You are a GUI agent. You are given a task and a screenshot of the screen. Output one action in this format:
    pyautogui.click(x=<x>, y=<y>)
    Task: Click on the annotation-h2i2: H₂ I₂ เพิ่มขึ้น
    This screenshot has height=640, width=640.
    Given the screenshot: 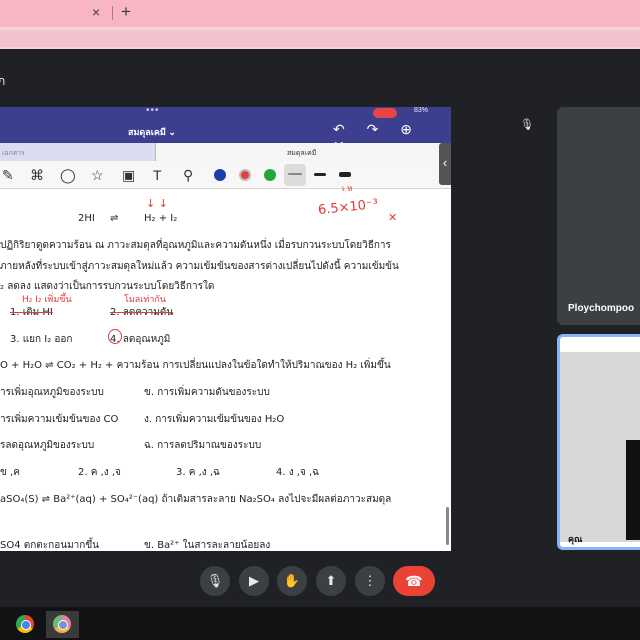 What is the action you would take?
    pyautogui.click(x=47, y=300)
    